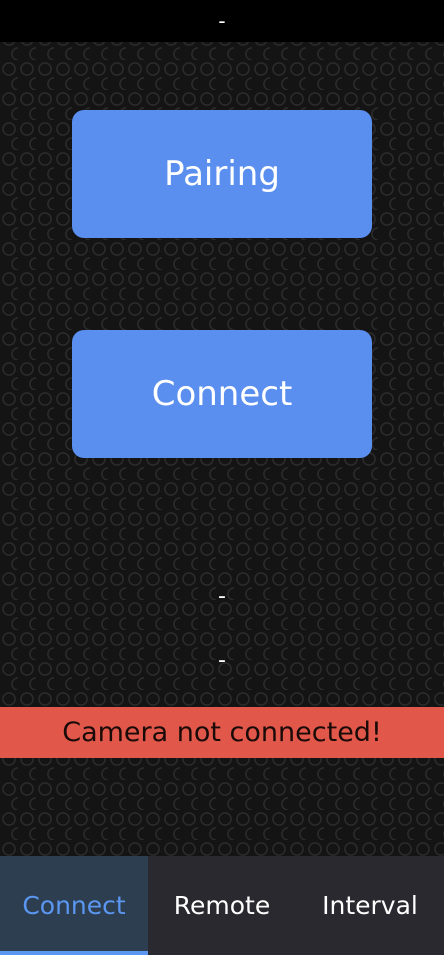 Image resolution: width=444 pixels, height=955 pixels. What do you see at coordinates (222, 660) in the screenshot?
I see `status-line-2: -` at bounding box center [222, 660].